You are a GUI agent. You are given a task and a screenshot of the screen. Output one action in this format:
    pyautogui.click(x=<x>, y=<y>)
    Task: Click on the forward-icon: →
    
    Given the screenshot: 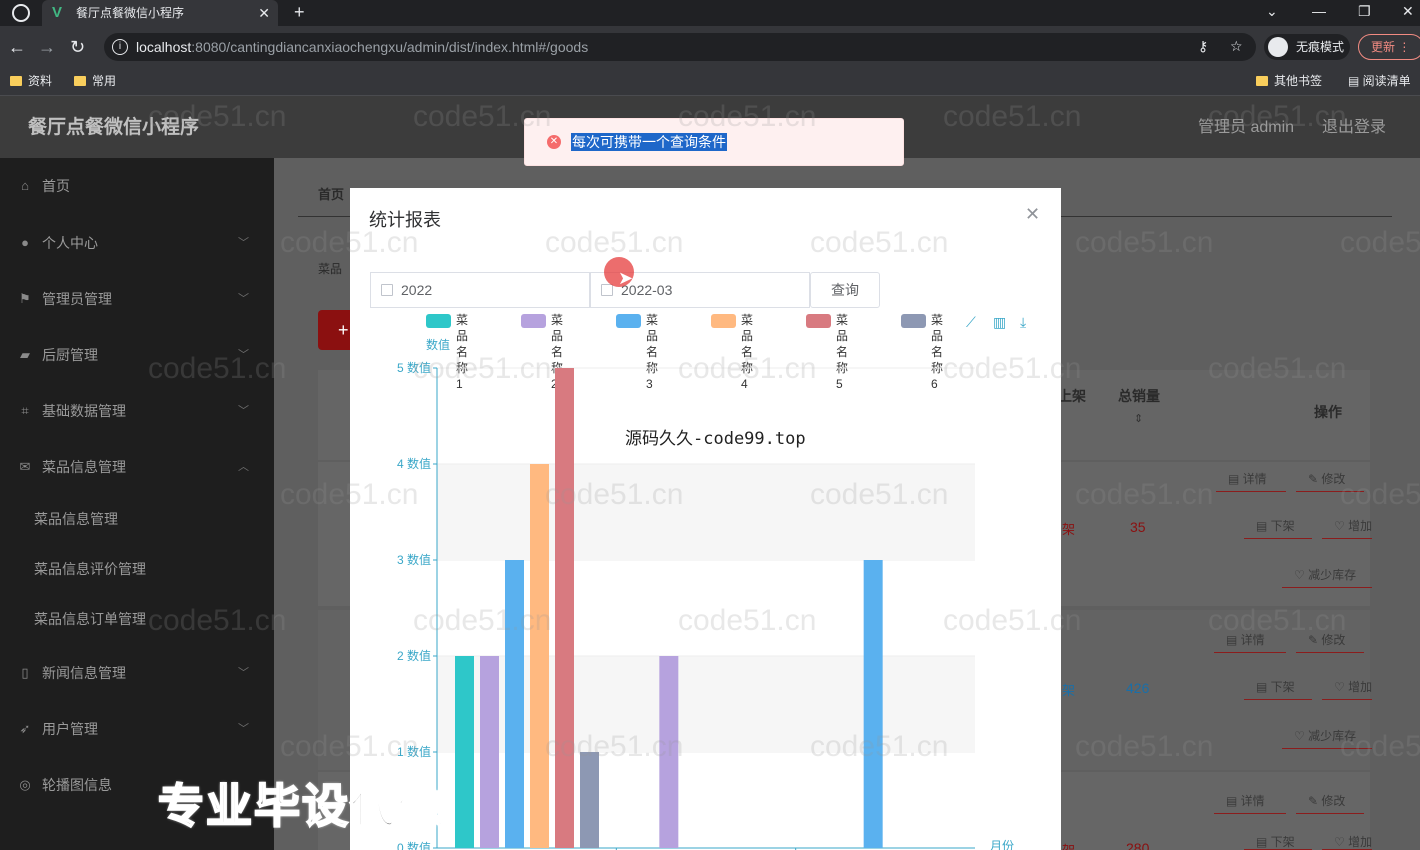 What is the action you would take?
    pyautogui.click(x=47, y=47)
    